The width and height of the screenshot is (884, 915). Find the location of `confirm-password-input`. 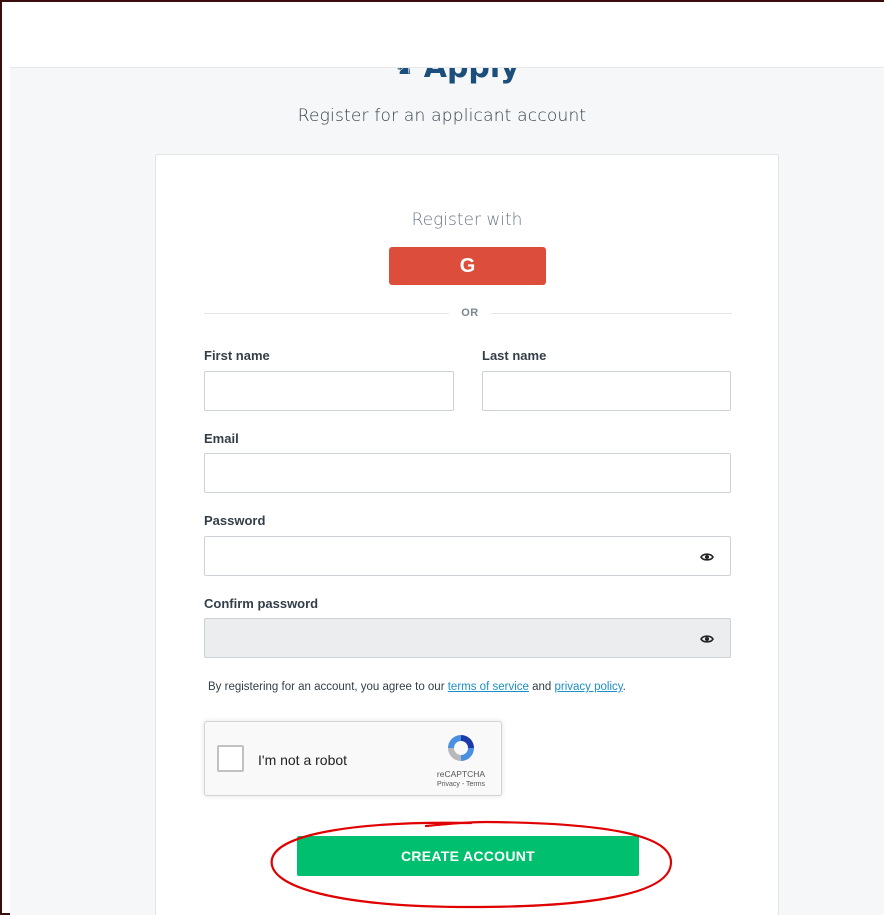

confirm-password-input is located at coordinates (467, 638).